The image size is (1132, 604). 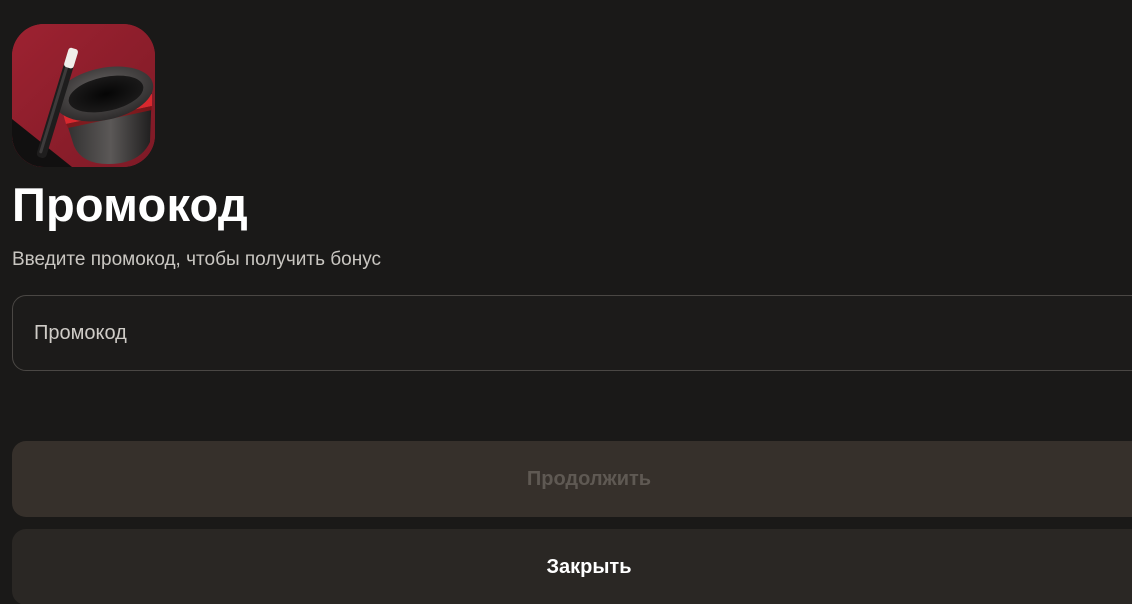 What do you see at coordinates (589, 479) in the screenshot?
I see `continue-button-label: Продолжить` at bounding box center [589, 479].